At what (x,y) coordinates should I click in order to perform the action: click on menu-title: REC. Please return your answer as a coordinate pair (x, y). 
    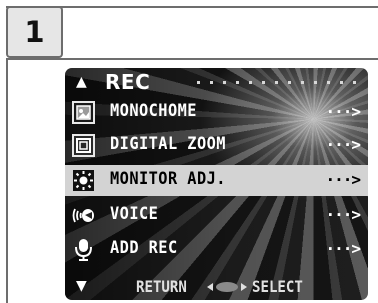
    Looking at the image, I should click on (128, 82).